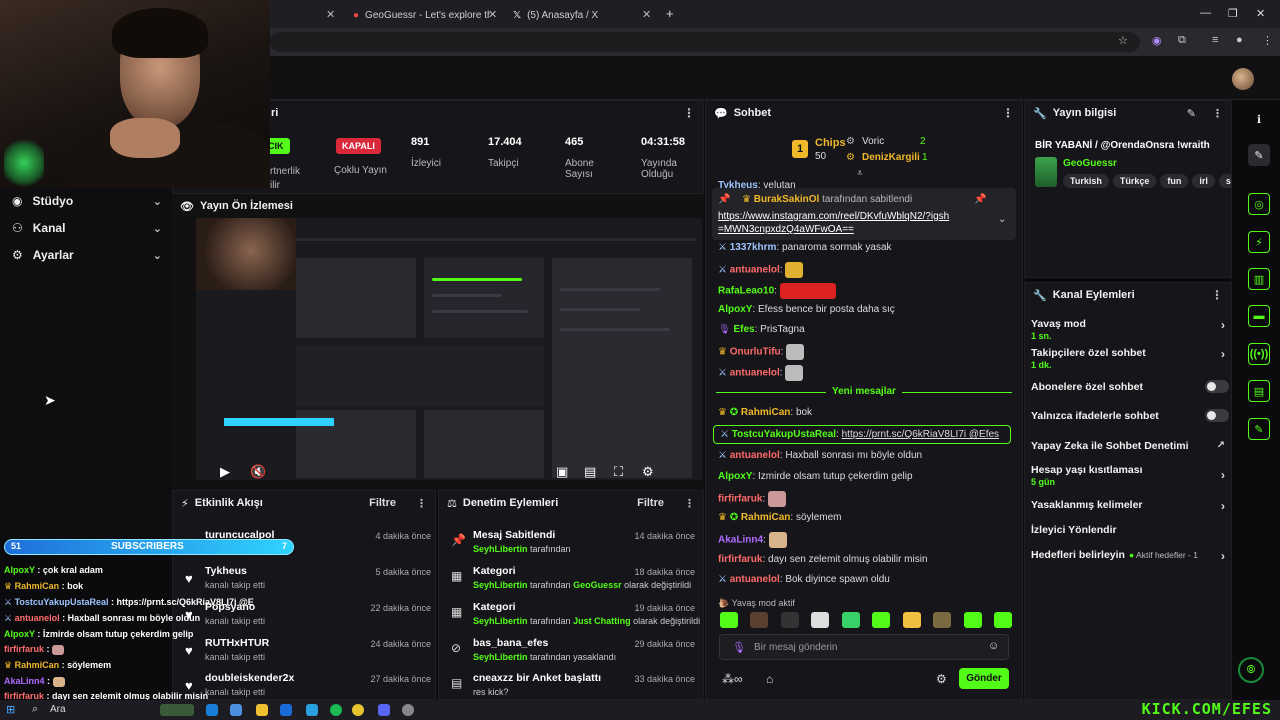  What do you see at coordinates (670, 13) in the screenshot?
I see `new-tab-icon: +` at bounding box center [670, 13].